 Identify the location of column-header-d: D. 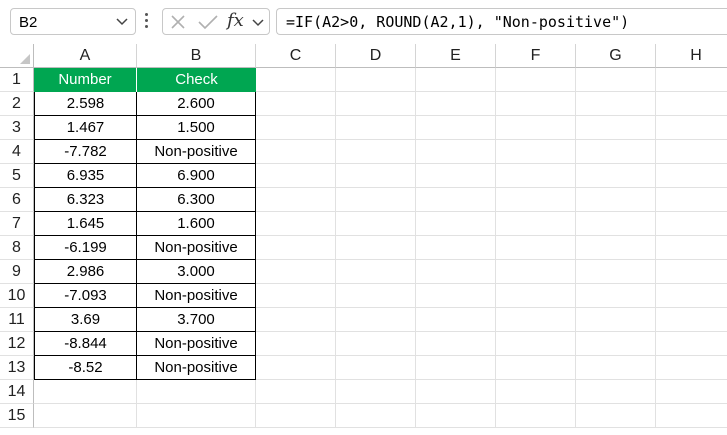
(376, 56).